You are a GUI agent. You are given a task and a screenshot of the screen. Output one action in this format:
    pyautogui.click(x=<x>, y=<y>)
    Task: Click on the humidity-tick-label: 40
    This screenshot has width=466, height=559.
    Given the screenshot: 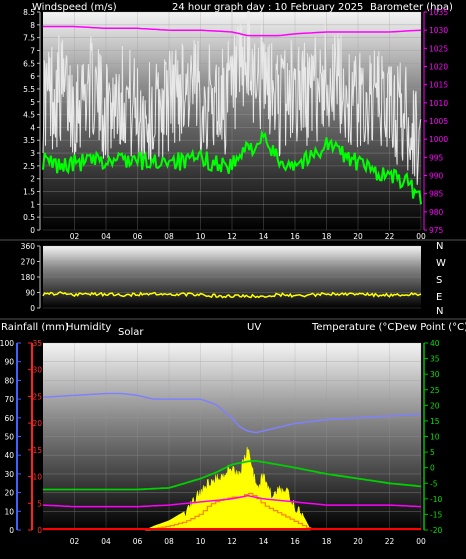 What is the action you would take?
    pyautogui.click(x=9, y=455)
    